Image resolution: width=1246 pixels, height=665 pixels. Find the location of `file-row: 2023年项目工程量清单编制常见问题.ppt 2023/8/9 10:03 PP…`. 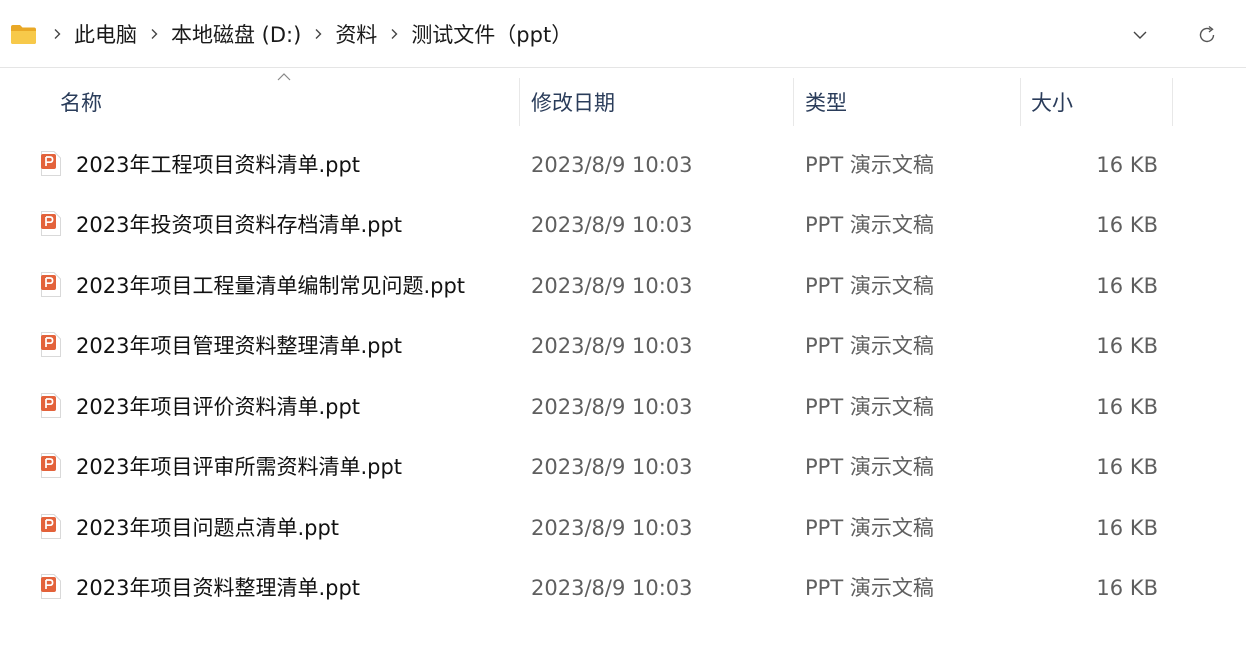

file-row: 2023年项目工程量清单编制常见问题.ppt 2023/8/9 10:03 PP… is located at coordinates (610, 287).